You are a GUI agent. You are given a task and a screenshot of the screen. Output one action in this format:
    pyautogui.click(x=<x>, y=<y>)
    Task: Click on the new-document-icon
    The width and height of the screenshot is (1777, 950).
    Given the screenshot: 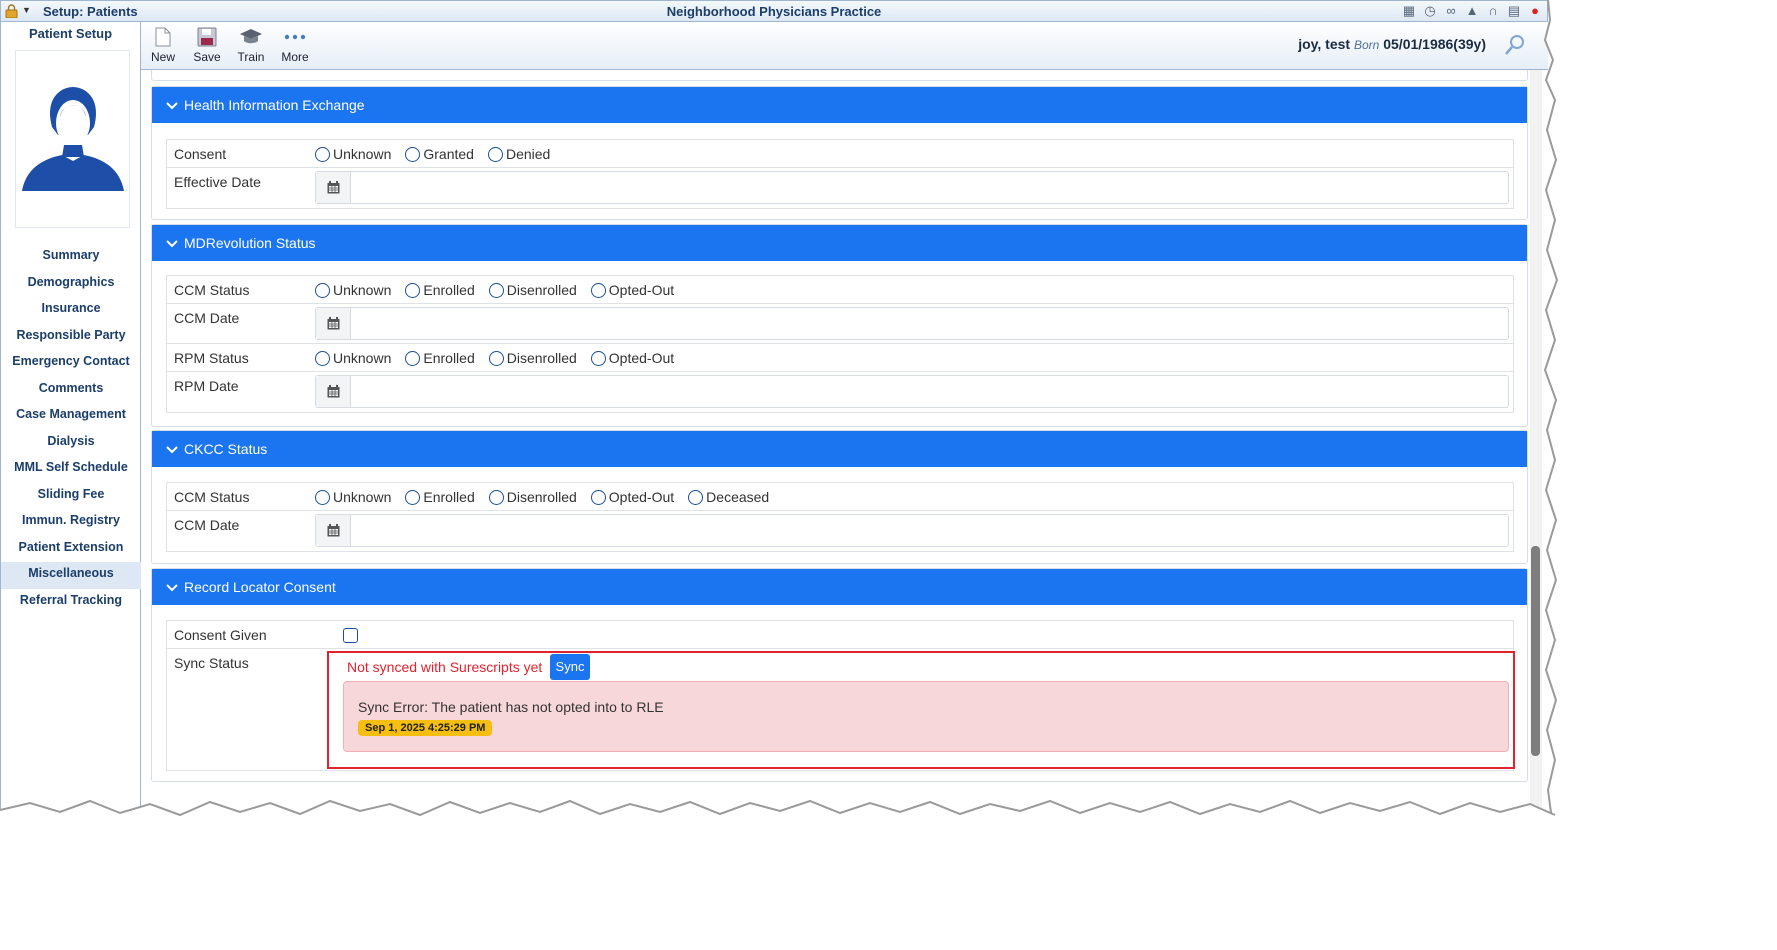 What is the action you would take?
    pyautogui.click(x=163, y=37)
    